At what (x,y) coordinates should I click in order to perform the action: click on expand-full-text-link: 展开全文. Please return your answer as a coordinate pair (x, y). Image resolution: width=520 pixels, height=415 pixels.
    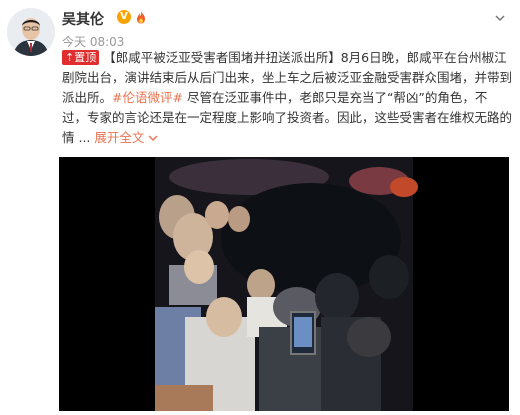
    Looking at the image, I should click on (126, 137).